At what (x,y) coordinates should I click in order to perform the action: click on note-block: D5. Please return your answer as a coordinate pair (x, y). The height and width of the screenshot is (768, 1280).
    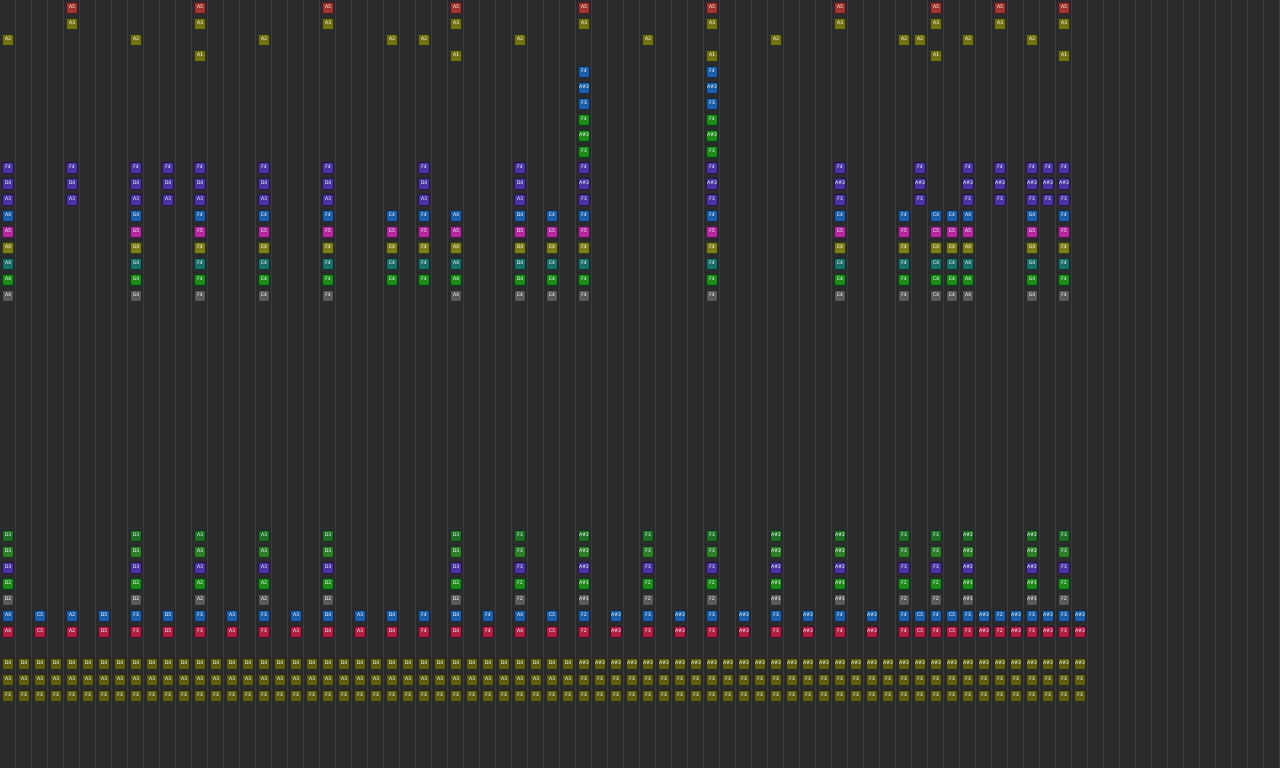
    Looking at the image, I should click on (168, 616).